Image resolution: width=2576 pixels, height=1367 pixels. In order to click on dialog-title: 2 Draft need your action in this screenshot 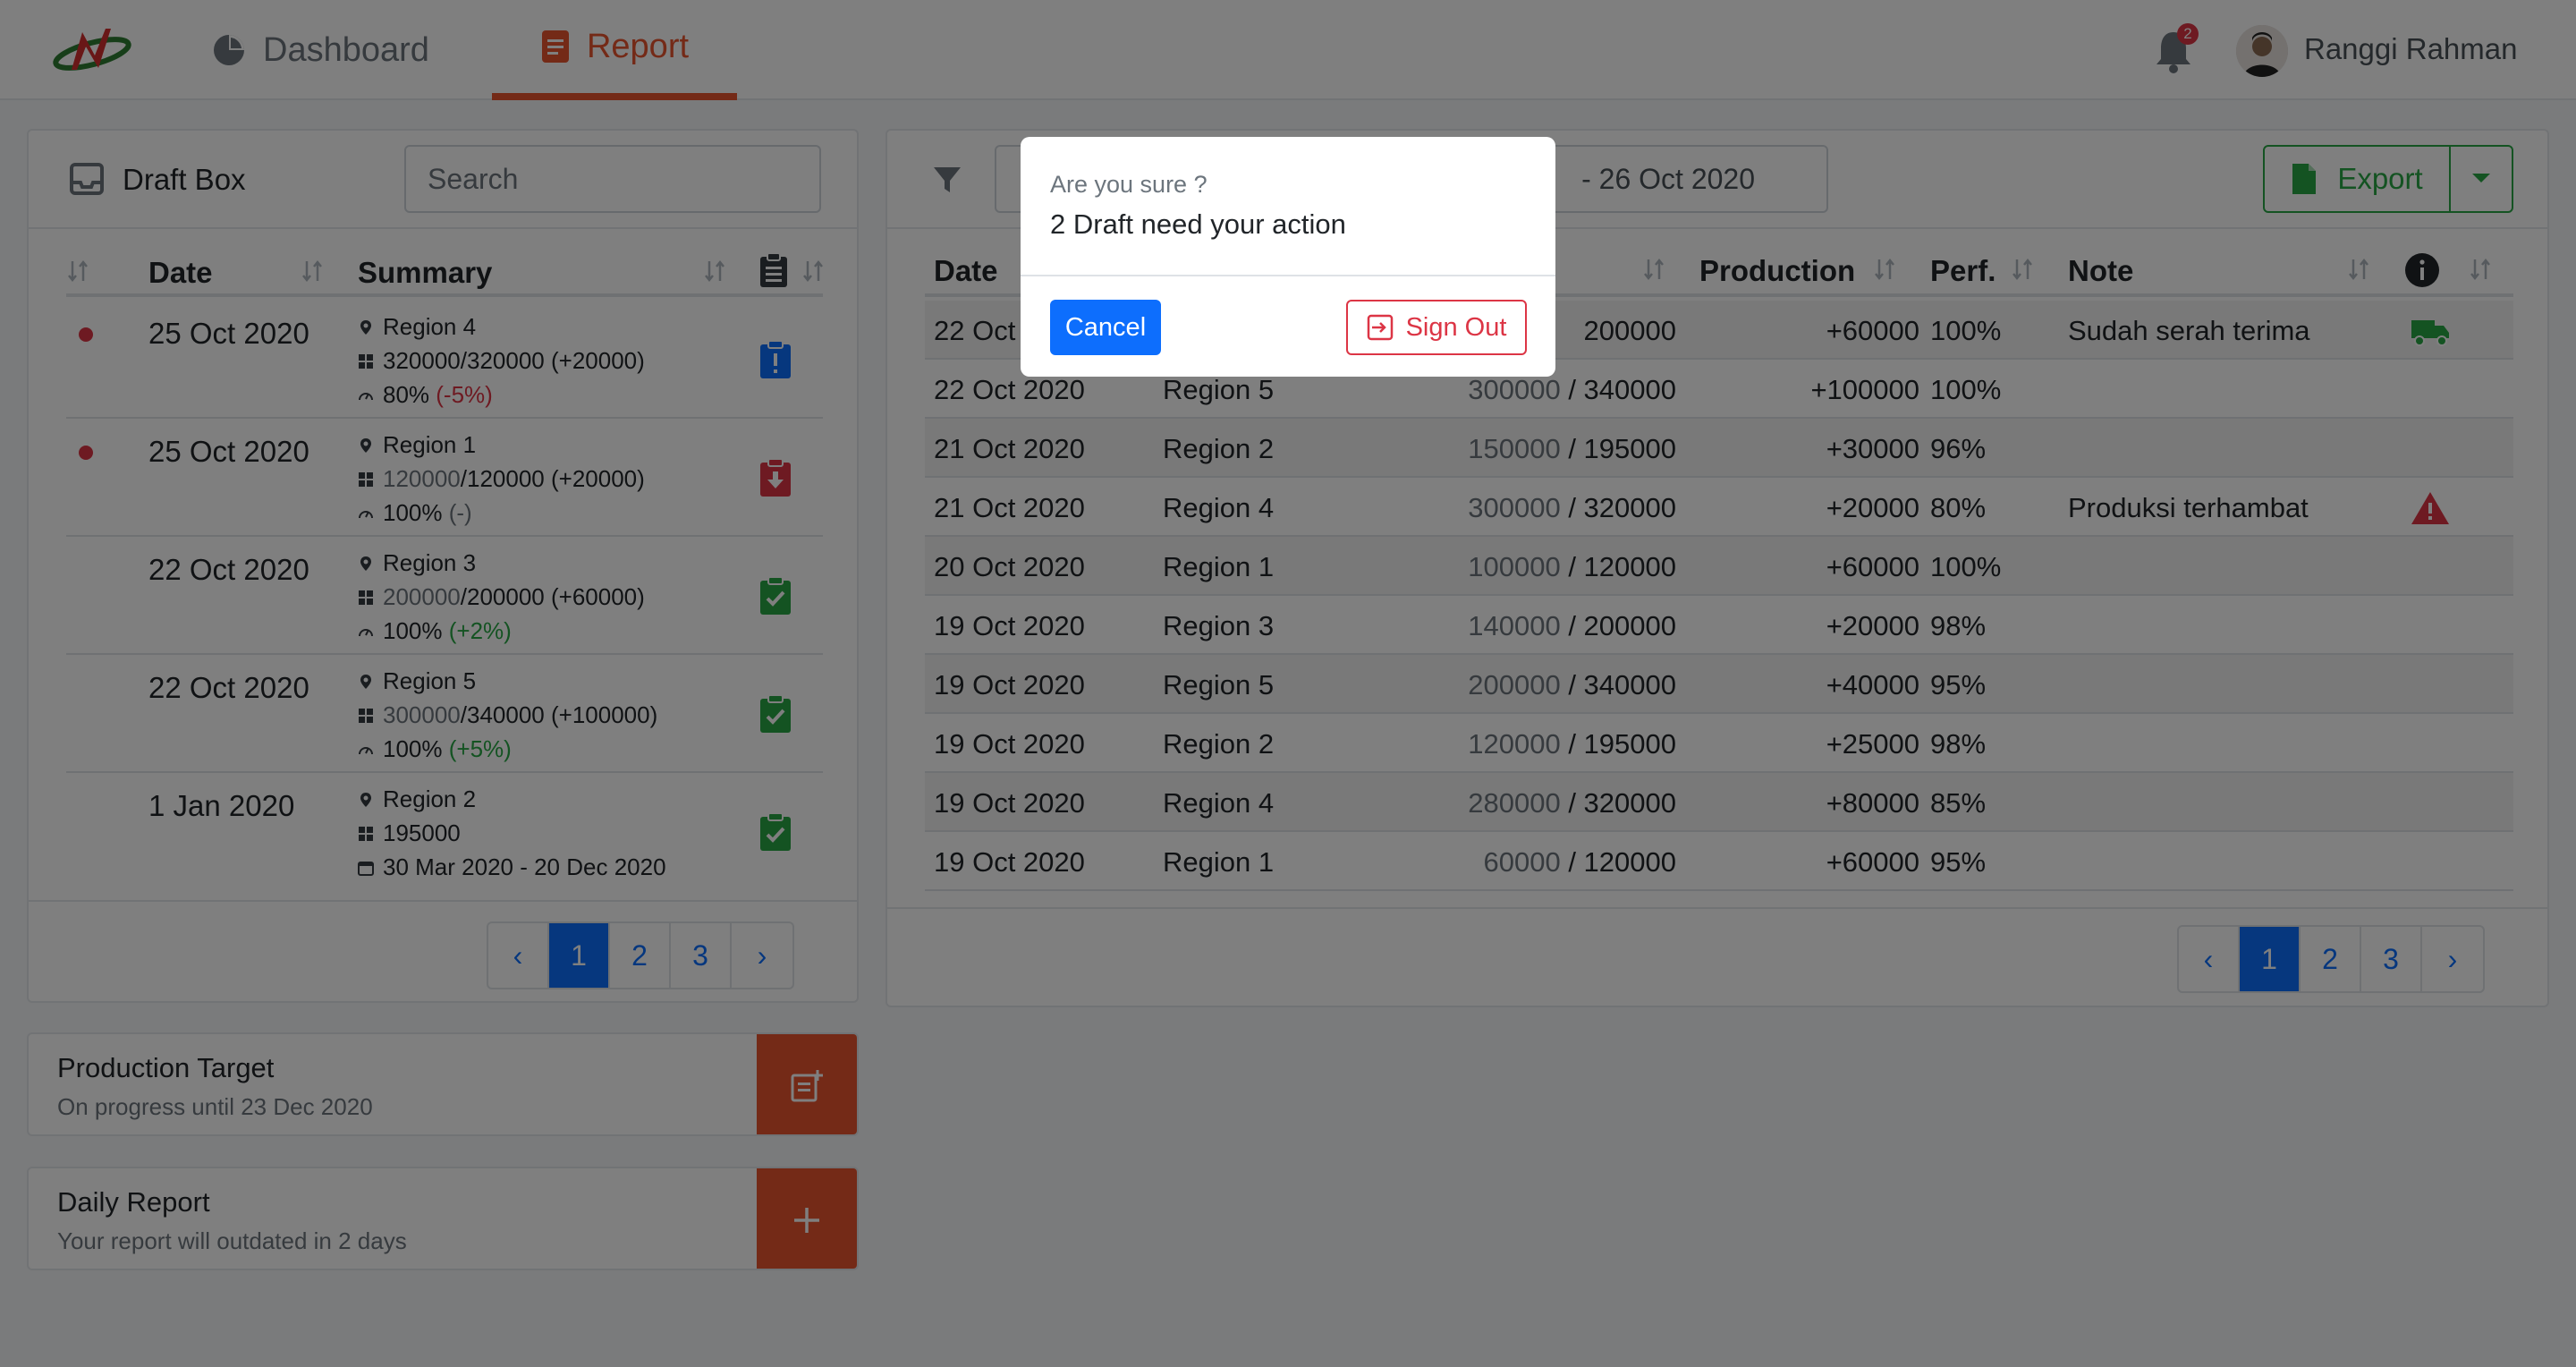, I will do `click(1198, 224)`.